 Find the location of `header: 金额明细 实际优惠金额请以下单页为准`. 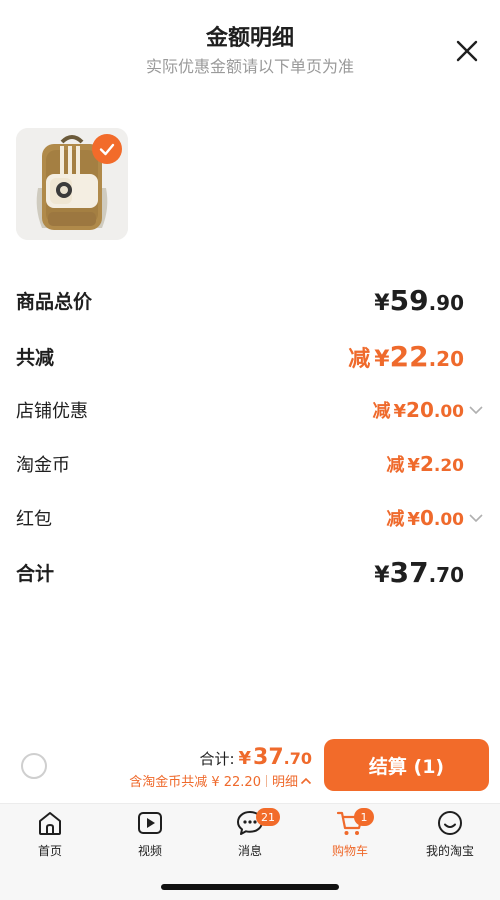

header: 金额明细 实际优惠金额请以下单页为准 is located at coordinates (250, 45).